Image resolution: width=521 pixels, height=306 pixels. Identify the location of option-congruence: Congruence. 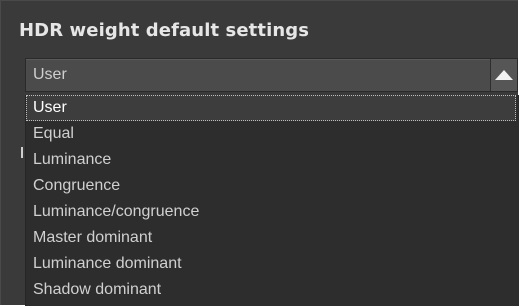
(271, 186).